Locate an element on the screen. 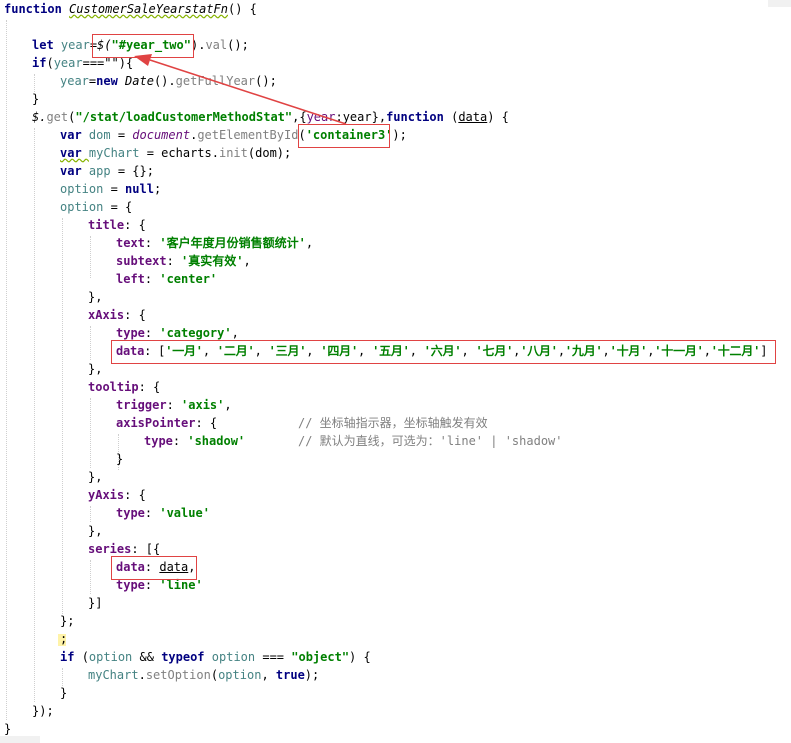  editor-tab-edge is located at coordinates (779, 3).